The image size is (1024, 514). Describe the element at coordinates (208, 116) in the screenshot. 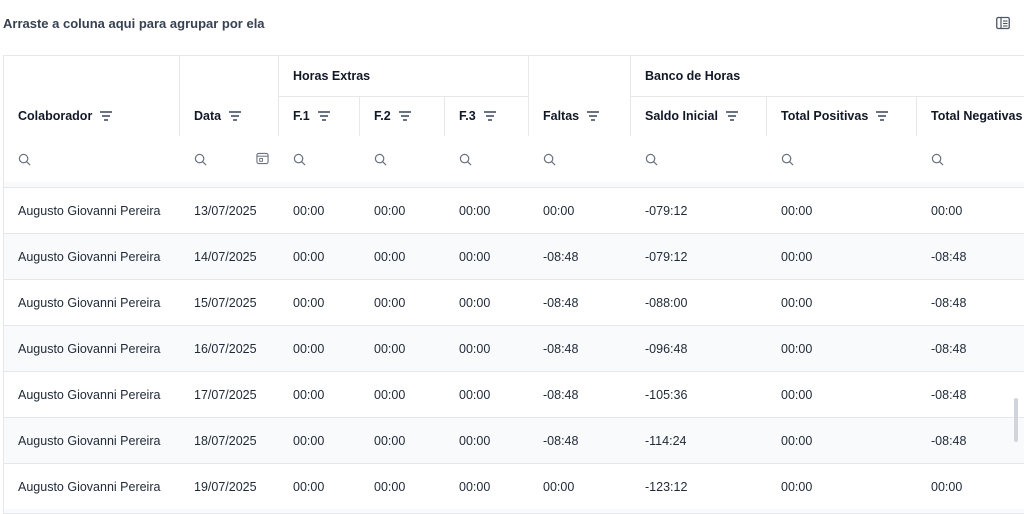

I see `column-header-label: Data` at that location.